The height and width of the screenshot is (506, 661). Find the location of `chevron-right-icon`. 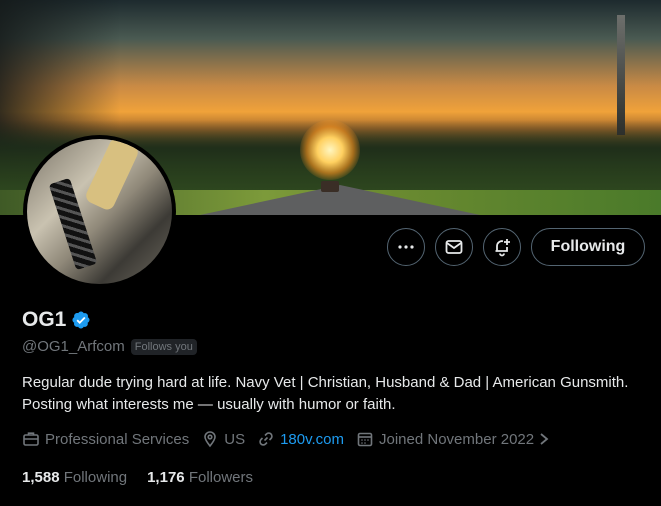

chevron-right-icon is located at coordinates (544, 439).